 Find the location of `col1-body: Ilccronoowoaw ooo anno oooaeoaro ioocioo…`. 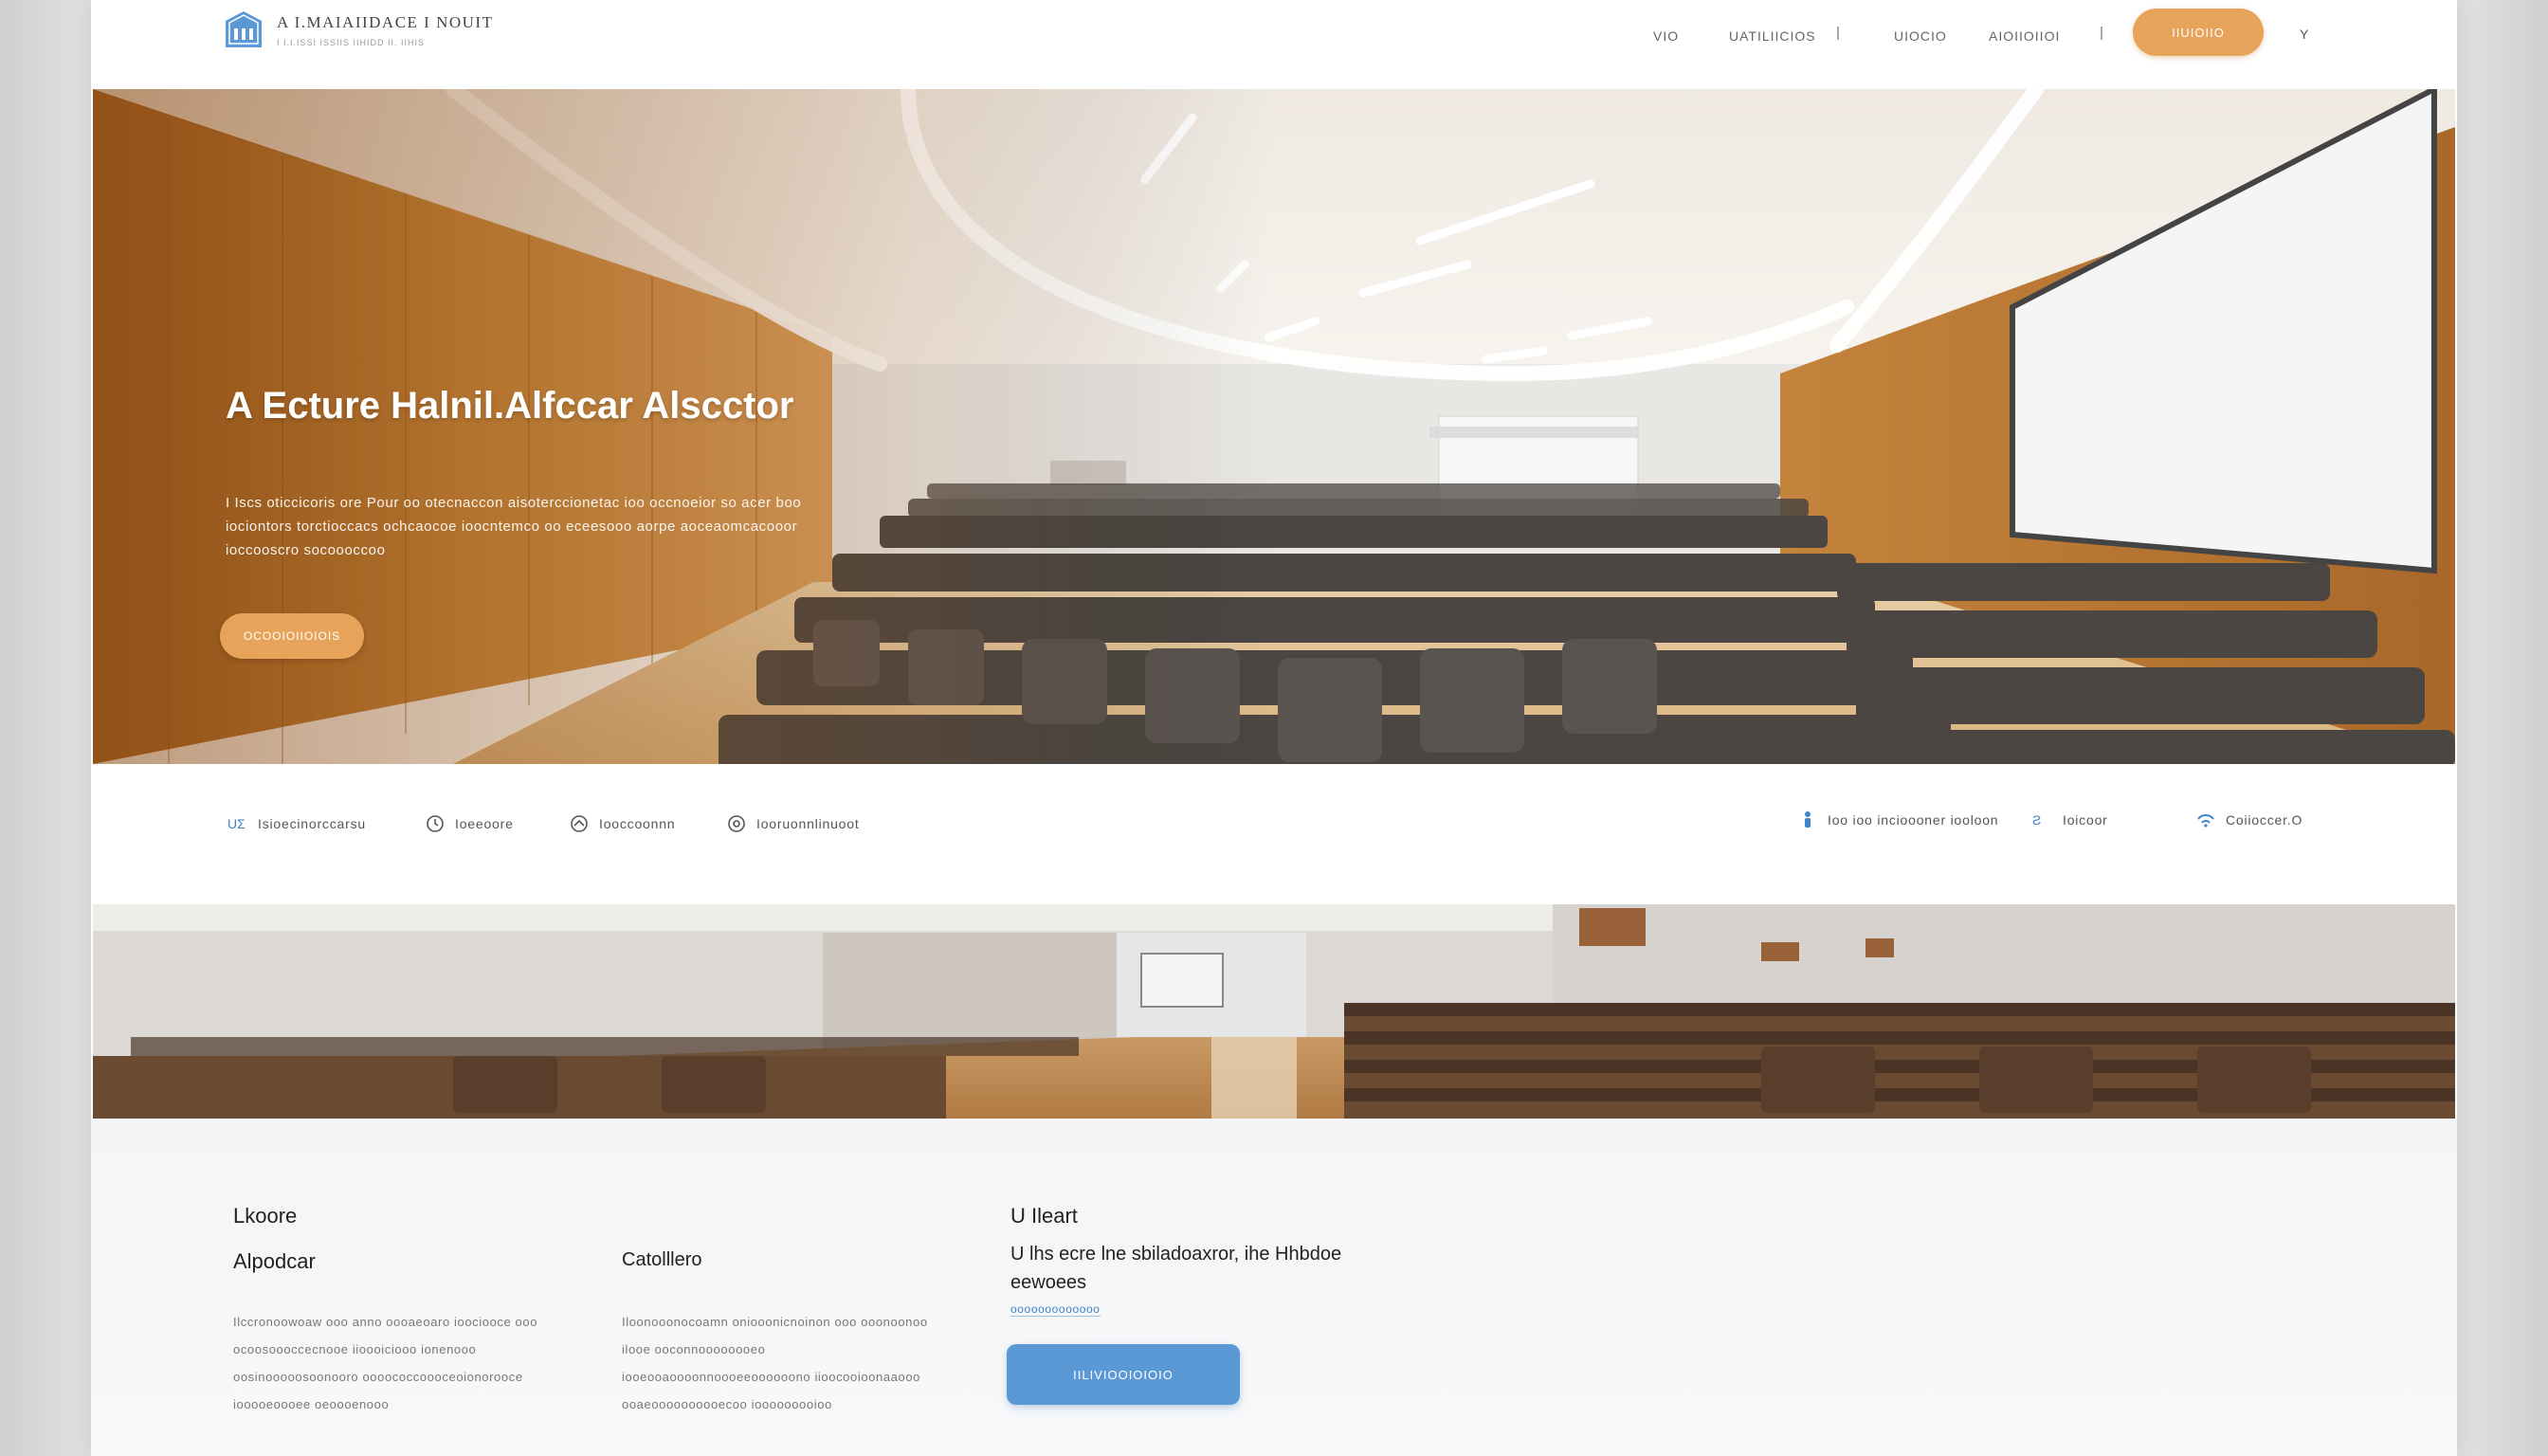

col1-body: Ilccronoowoaw ooo anno oooaeoaro ioocioo… is located at coordinates (385, 1363).